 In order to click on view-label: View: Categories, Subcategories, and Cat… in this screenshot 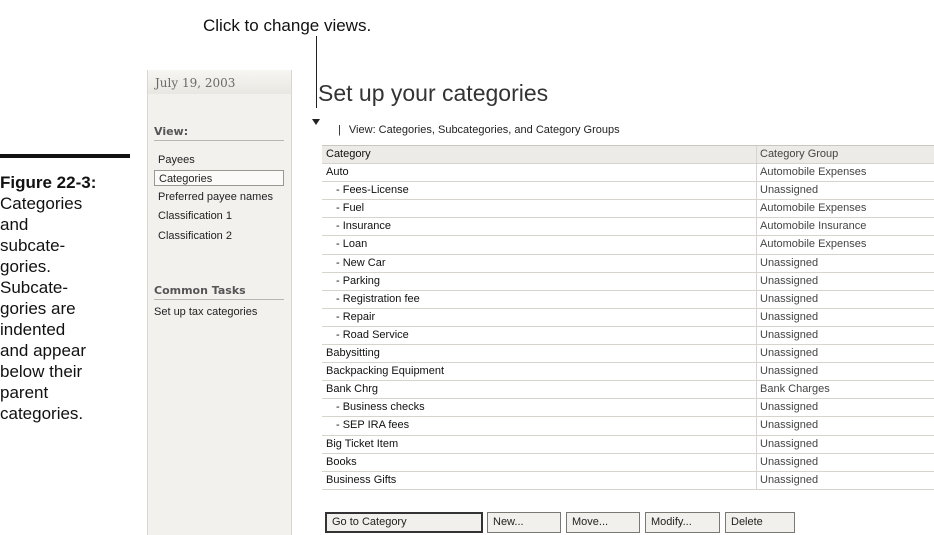, I will do `click(484, 130)`.